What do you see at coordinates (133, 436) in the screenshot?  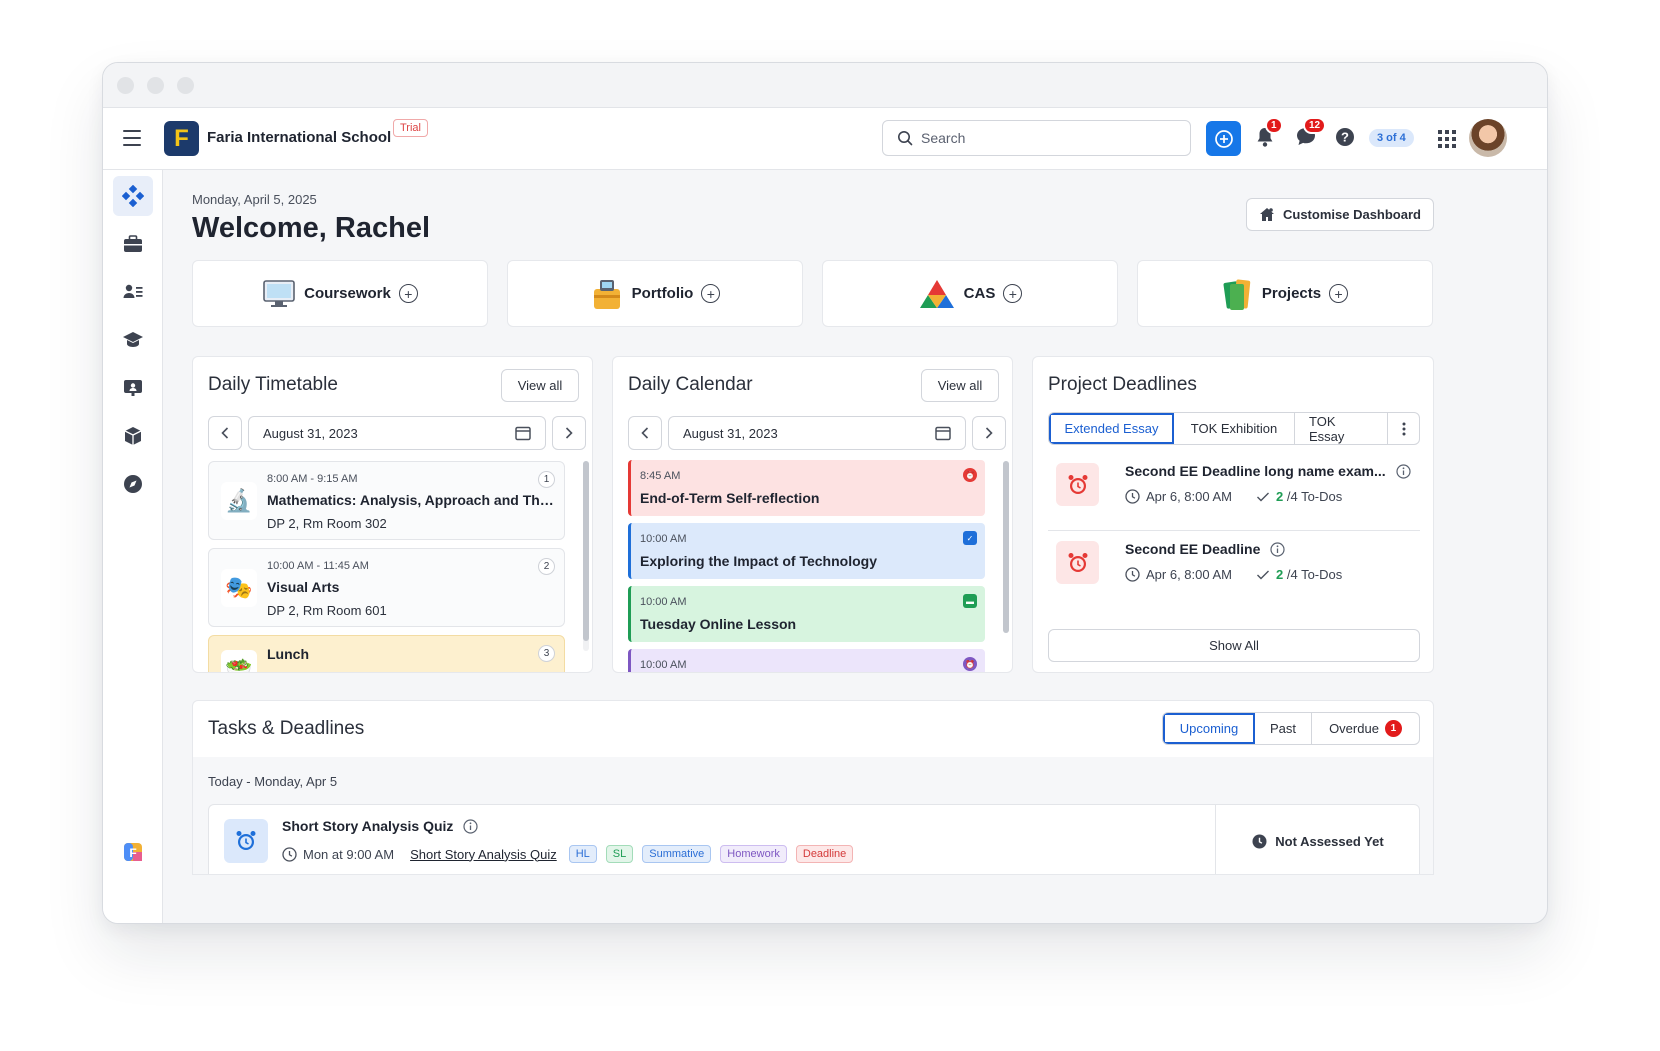 I see `sidebar-item-packages` at bounding box center [133, 436].